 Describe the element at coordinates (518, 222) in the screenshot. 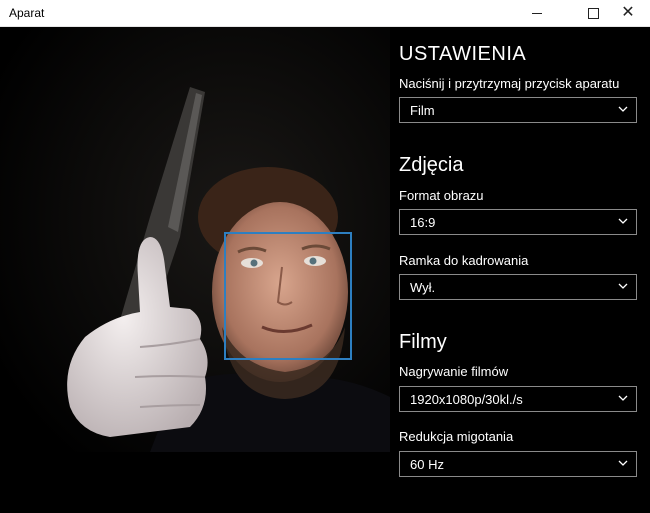

I see `image-format-select: 16:9` at that location.